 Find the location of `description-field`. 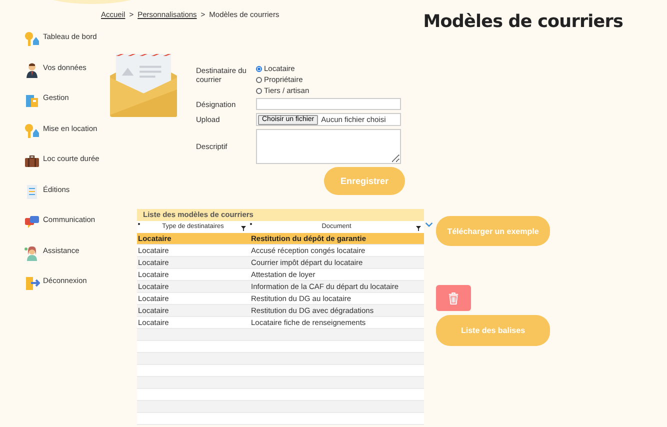

description-field is located at coordinates (328, 146).